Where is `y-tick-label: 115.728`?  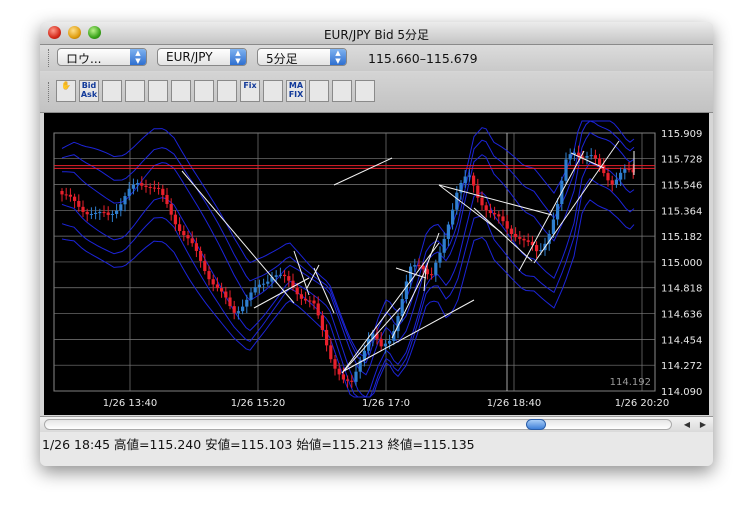
y-tick-label: 115.728 is located at coordinates (681, 160).